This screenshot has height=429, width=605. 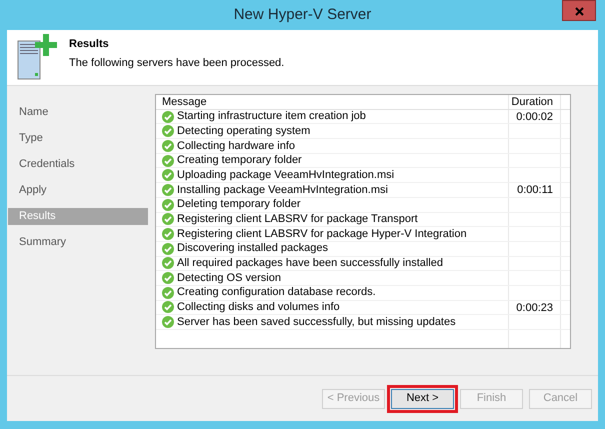 I want to click on table-cell: 0:00:02, so click(x=534, y=116).